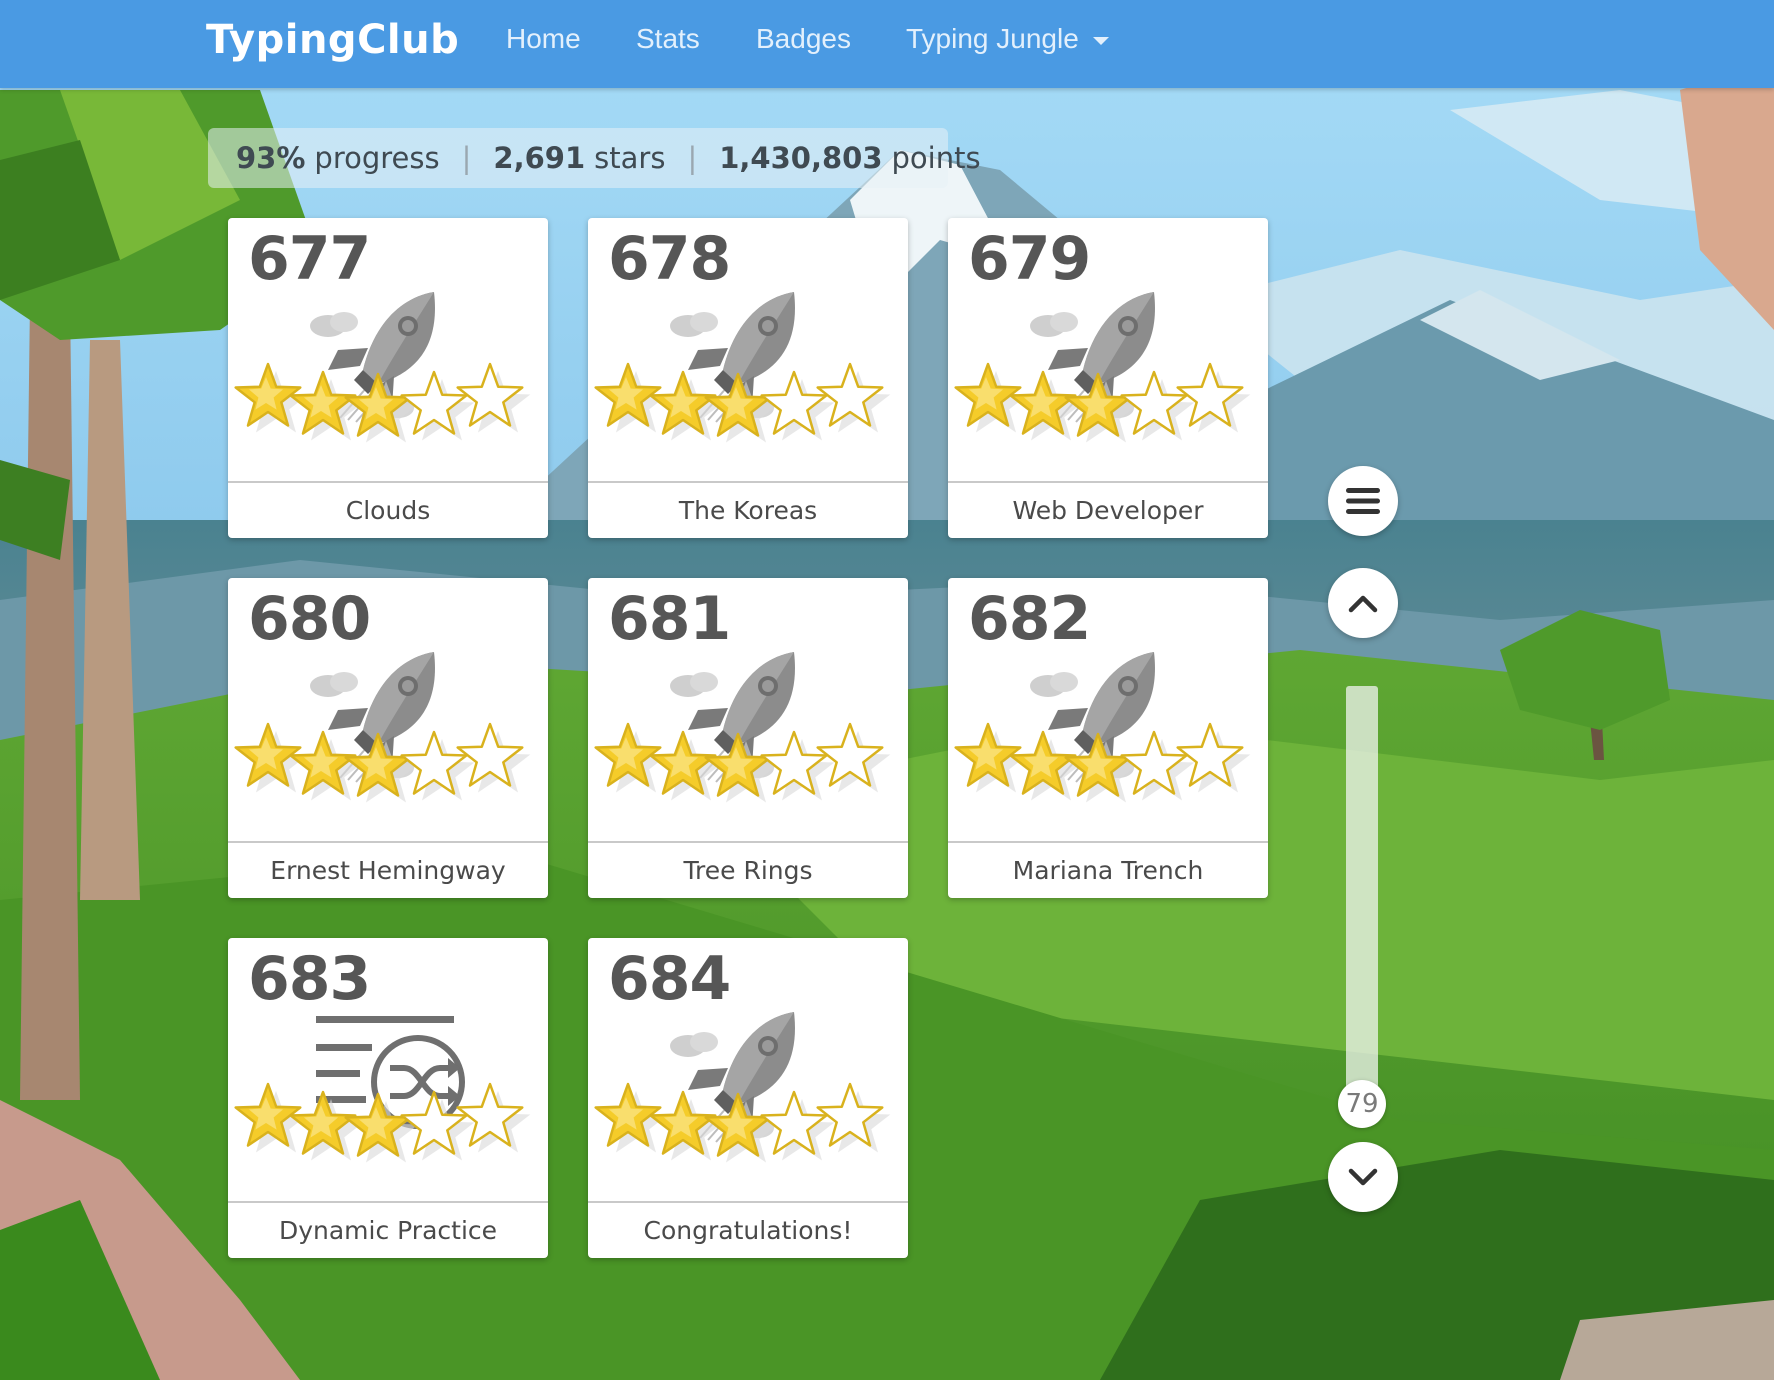 This screenshot has width=1774, height=1380. Describe the element at coordinates (271, 158) in the screenshot. I see `progress-value: 93%` at that location.